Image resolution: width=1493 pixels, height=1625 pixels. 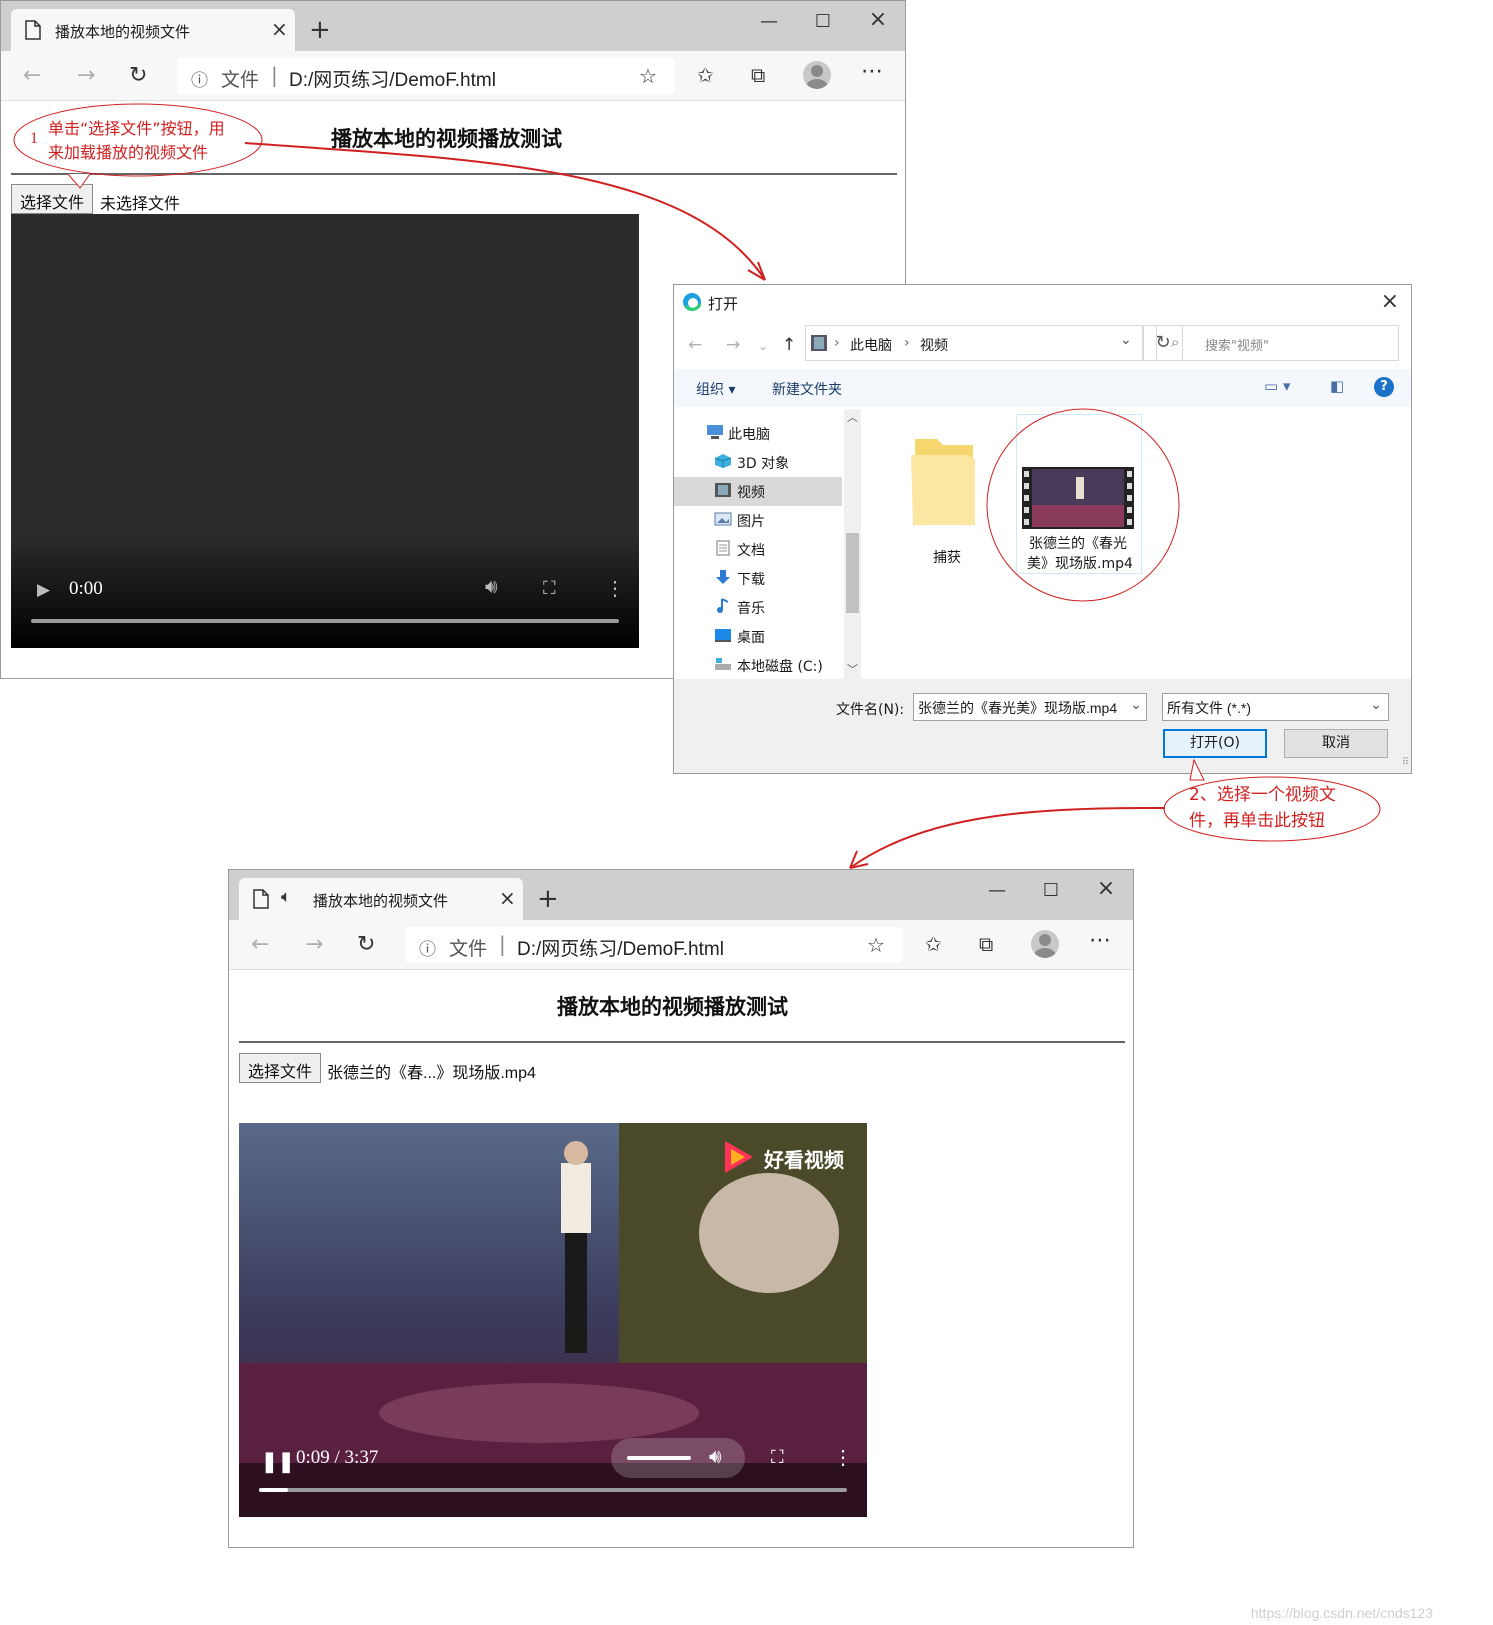 I want to click on open-button: 打开(O), so click(x=1215, y=743).